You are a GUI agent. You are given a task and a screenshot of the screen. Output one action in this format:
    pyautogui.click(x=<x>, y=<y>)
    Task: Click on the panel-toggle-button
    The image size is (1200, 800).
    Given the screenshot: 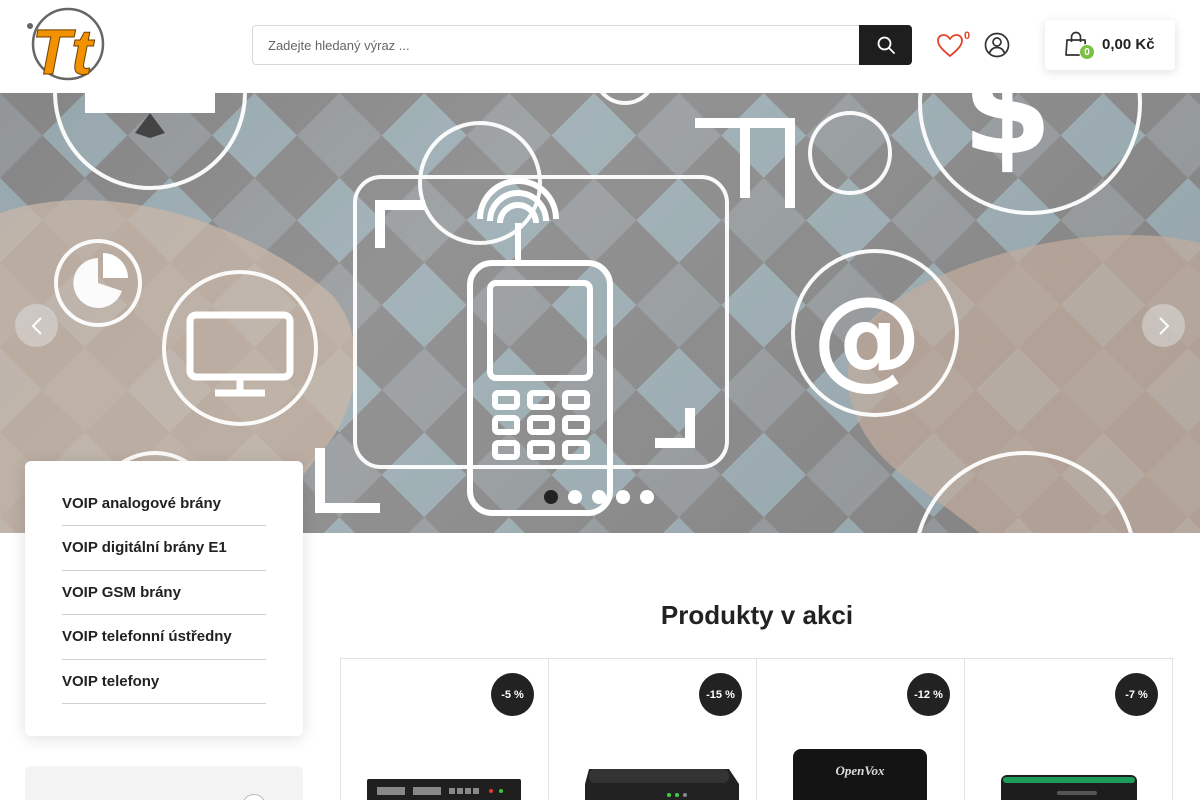 What is the action you would take?
    pyautogui.click(x=254, y=797)
    